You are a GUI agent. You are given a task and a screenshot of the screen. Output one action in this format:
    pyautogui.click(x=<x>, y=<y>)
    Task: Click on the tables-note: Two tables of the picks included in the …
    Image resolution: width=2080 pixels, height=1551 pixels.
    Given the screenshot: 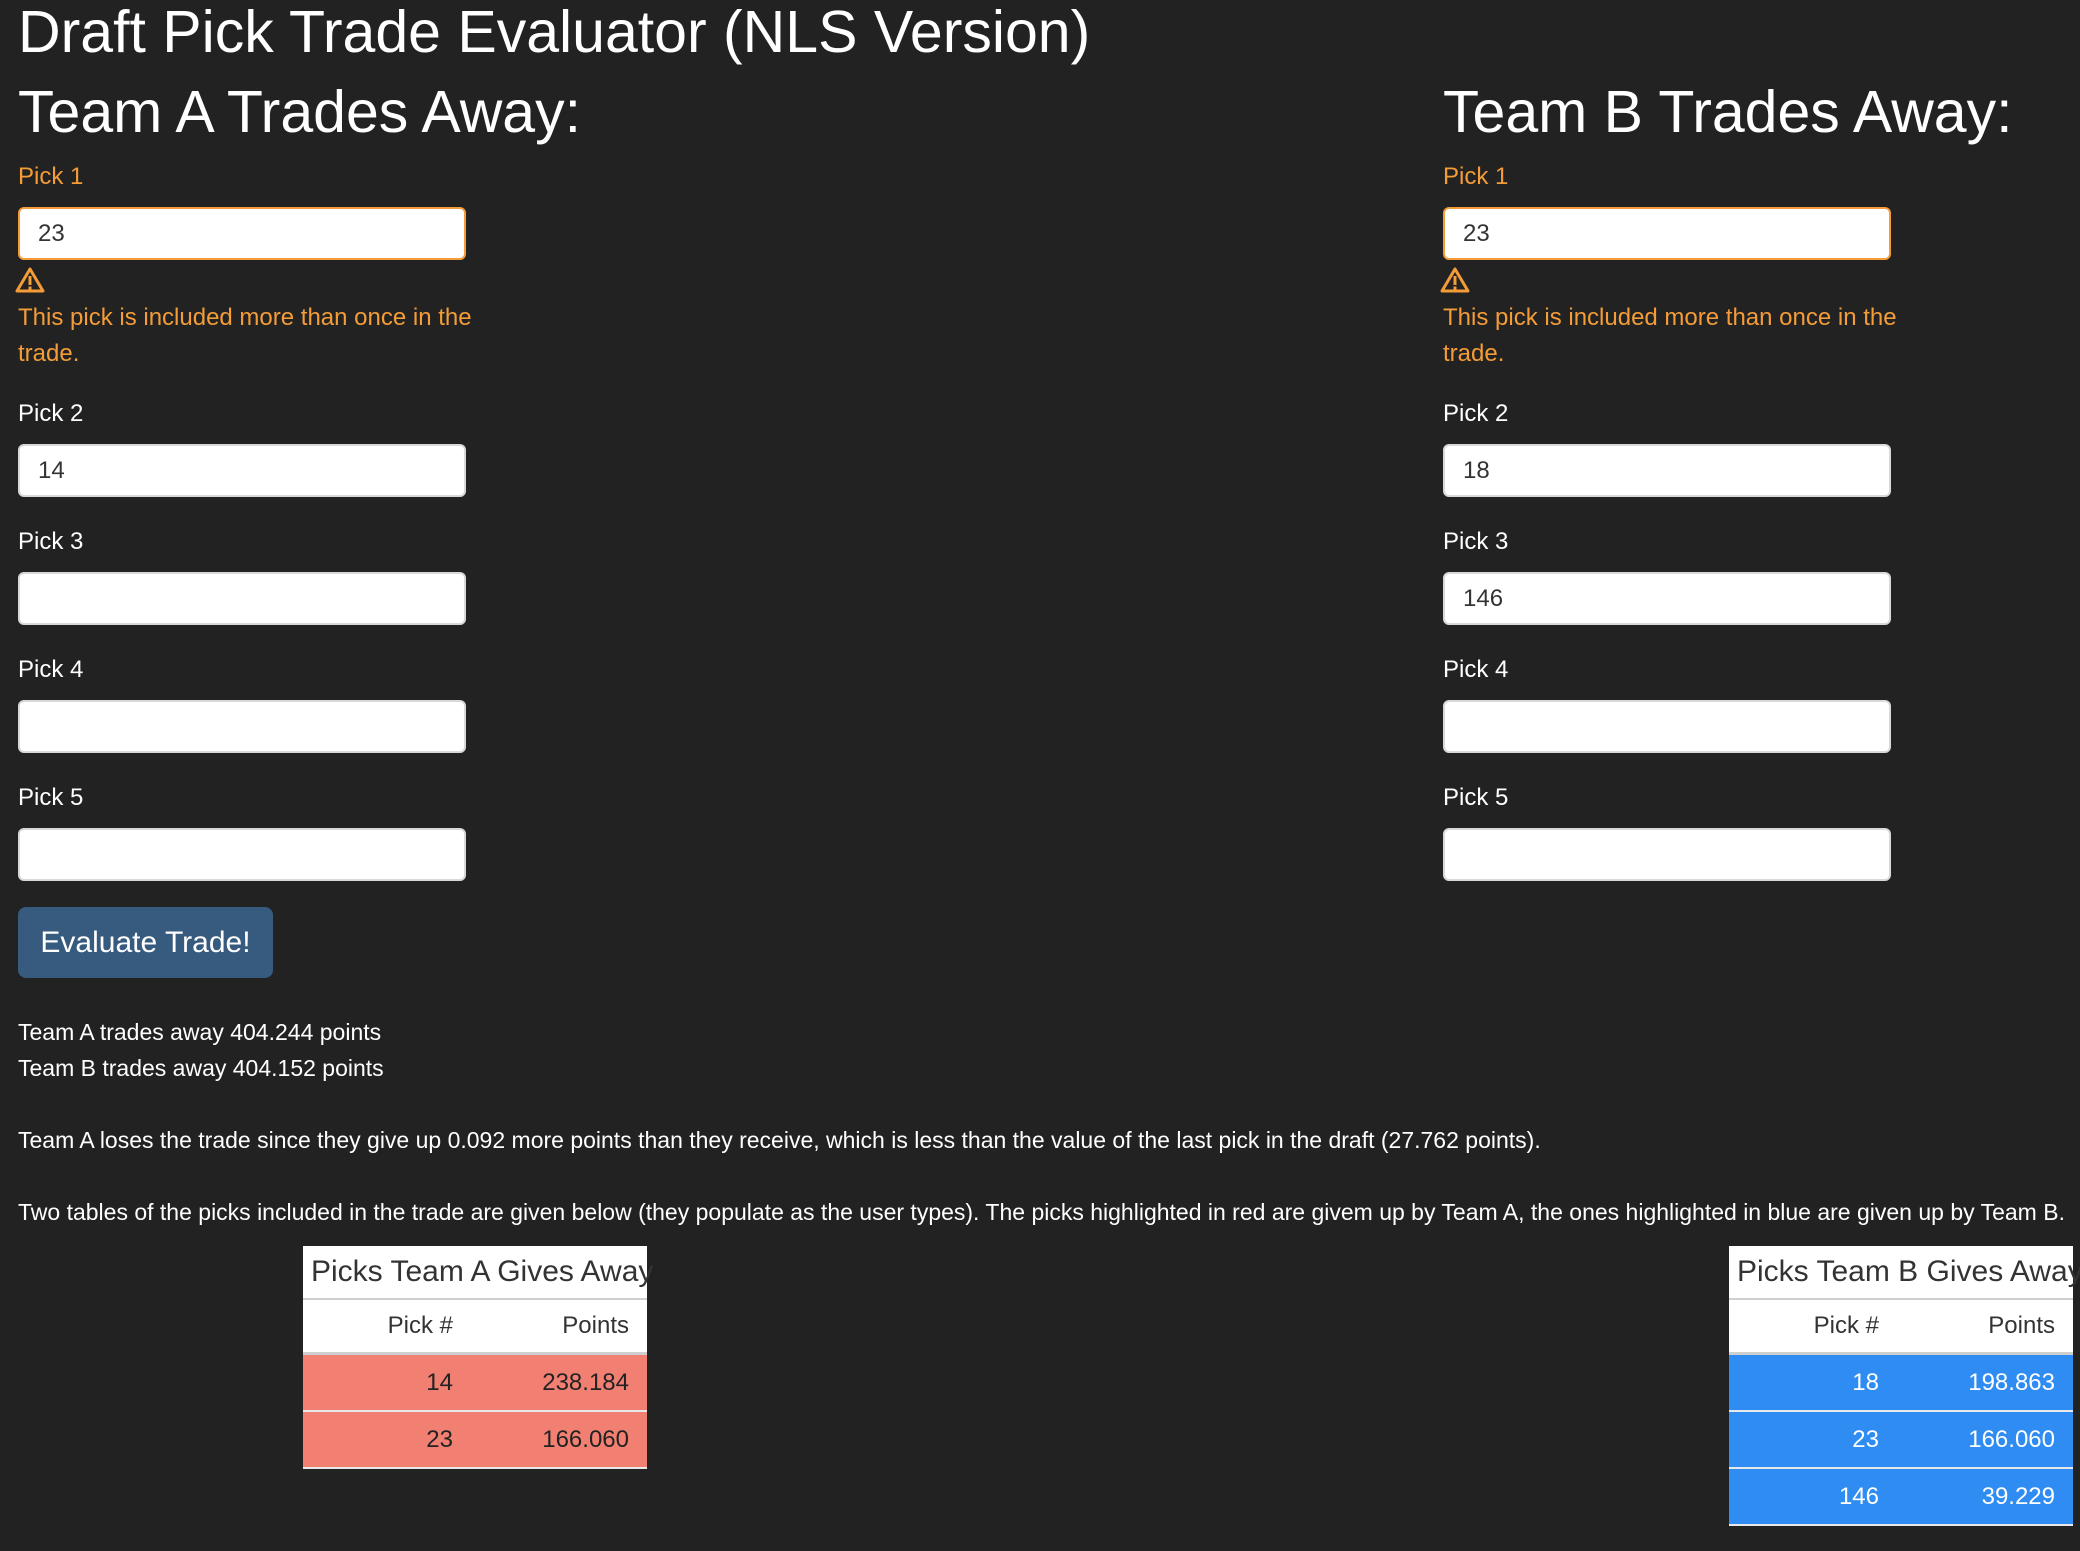 What is the action you would take?
    pyautogui.click(x=1041, y=1212)
    